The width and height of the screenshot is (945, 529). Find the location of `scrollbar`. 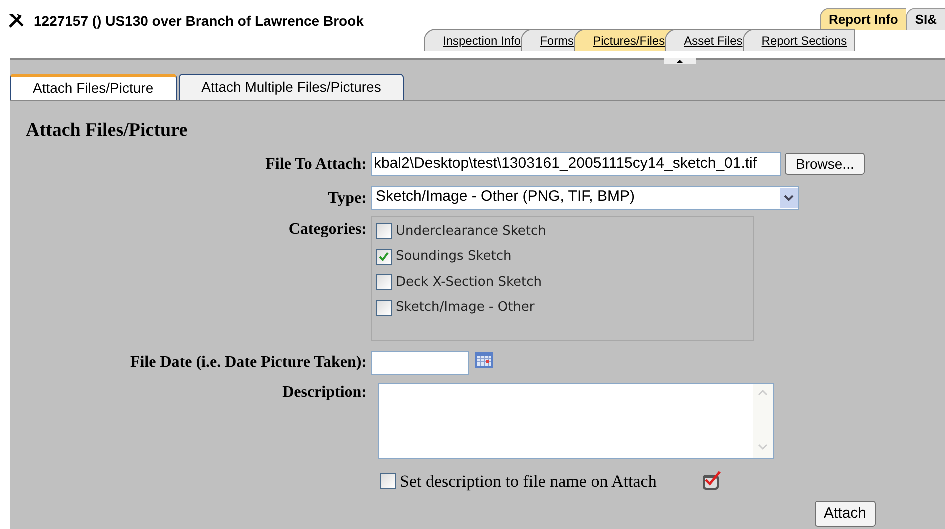

scrollbar is located at coordinates (763, 421).